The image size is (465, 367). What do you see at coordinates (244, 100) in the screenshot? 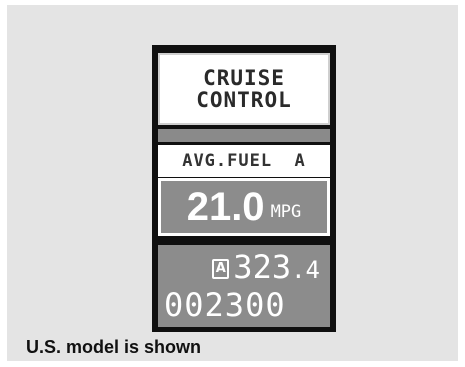
I see `cruise-label-line2: CONTROL` at bounding box center [244, 100].